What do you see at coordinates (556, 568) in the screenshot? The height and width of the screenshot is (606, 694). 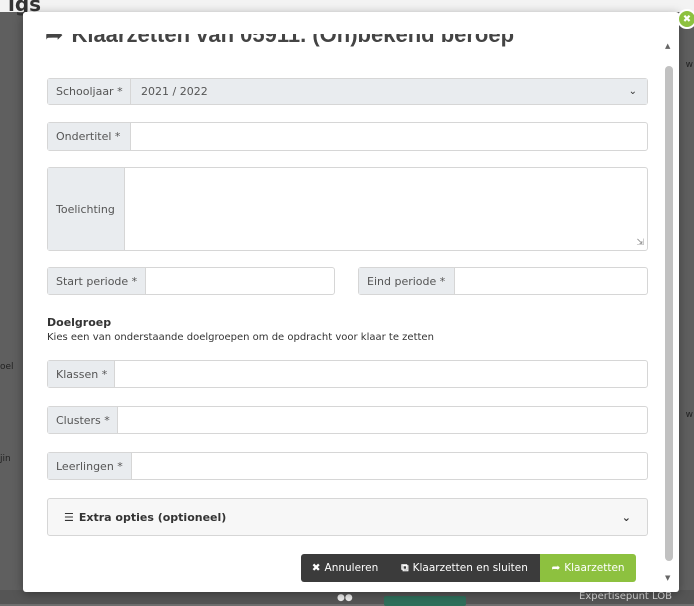 I see `share-icon: ➦` at bounding box center [556, 568].